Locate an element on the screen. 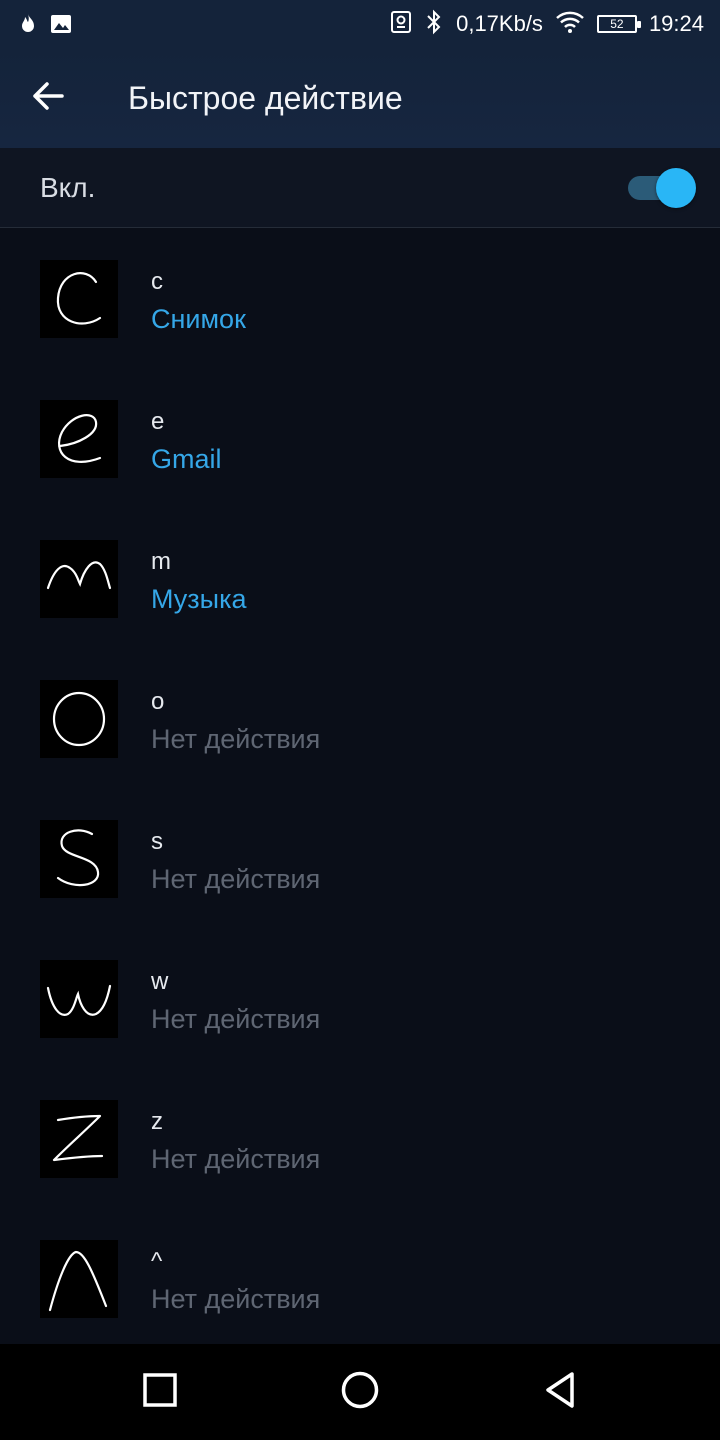 The image size is (720, 1440). gesture-item-o: o Нет действия is located at coordinates (360, 718).